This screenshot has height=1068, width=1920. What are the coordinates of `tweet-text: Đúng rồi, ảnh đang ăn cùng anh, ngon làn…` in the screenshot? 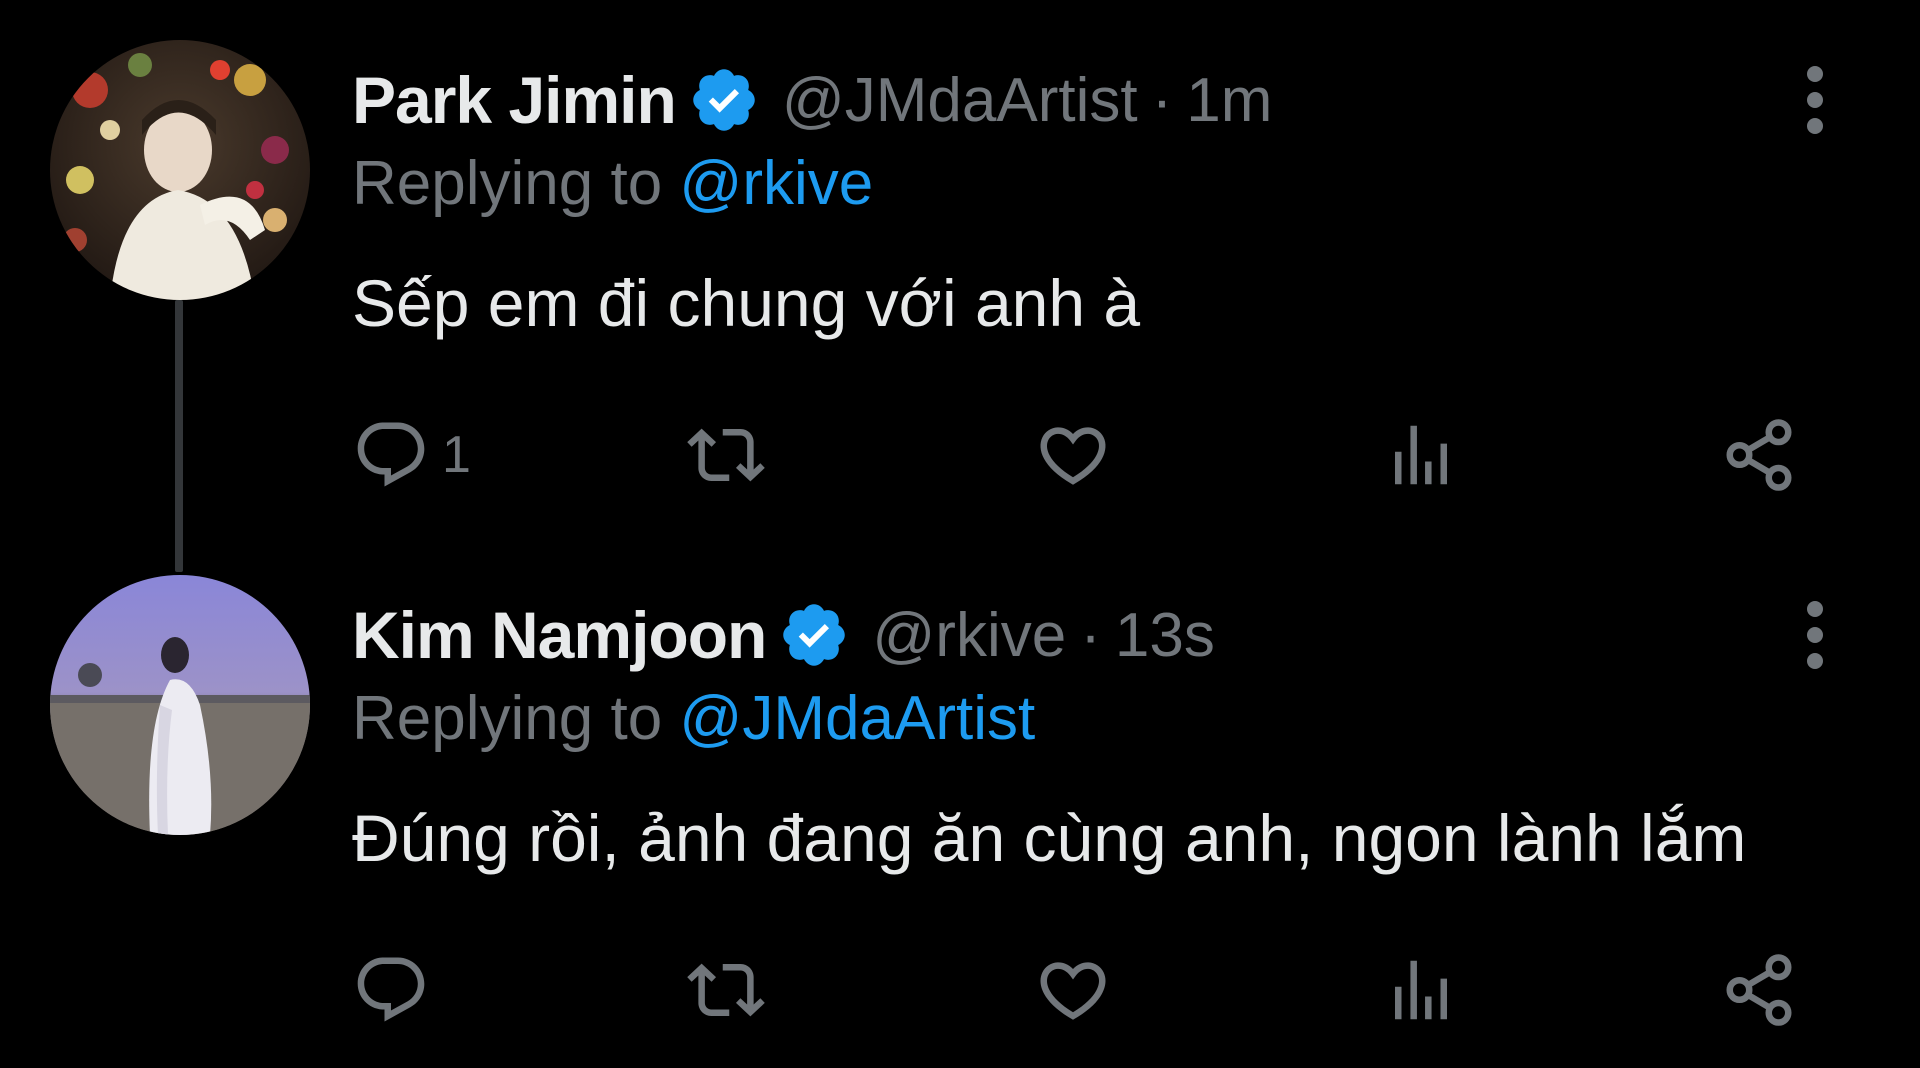 It's located at (1049, 838).